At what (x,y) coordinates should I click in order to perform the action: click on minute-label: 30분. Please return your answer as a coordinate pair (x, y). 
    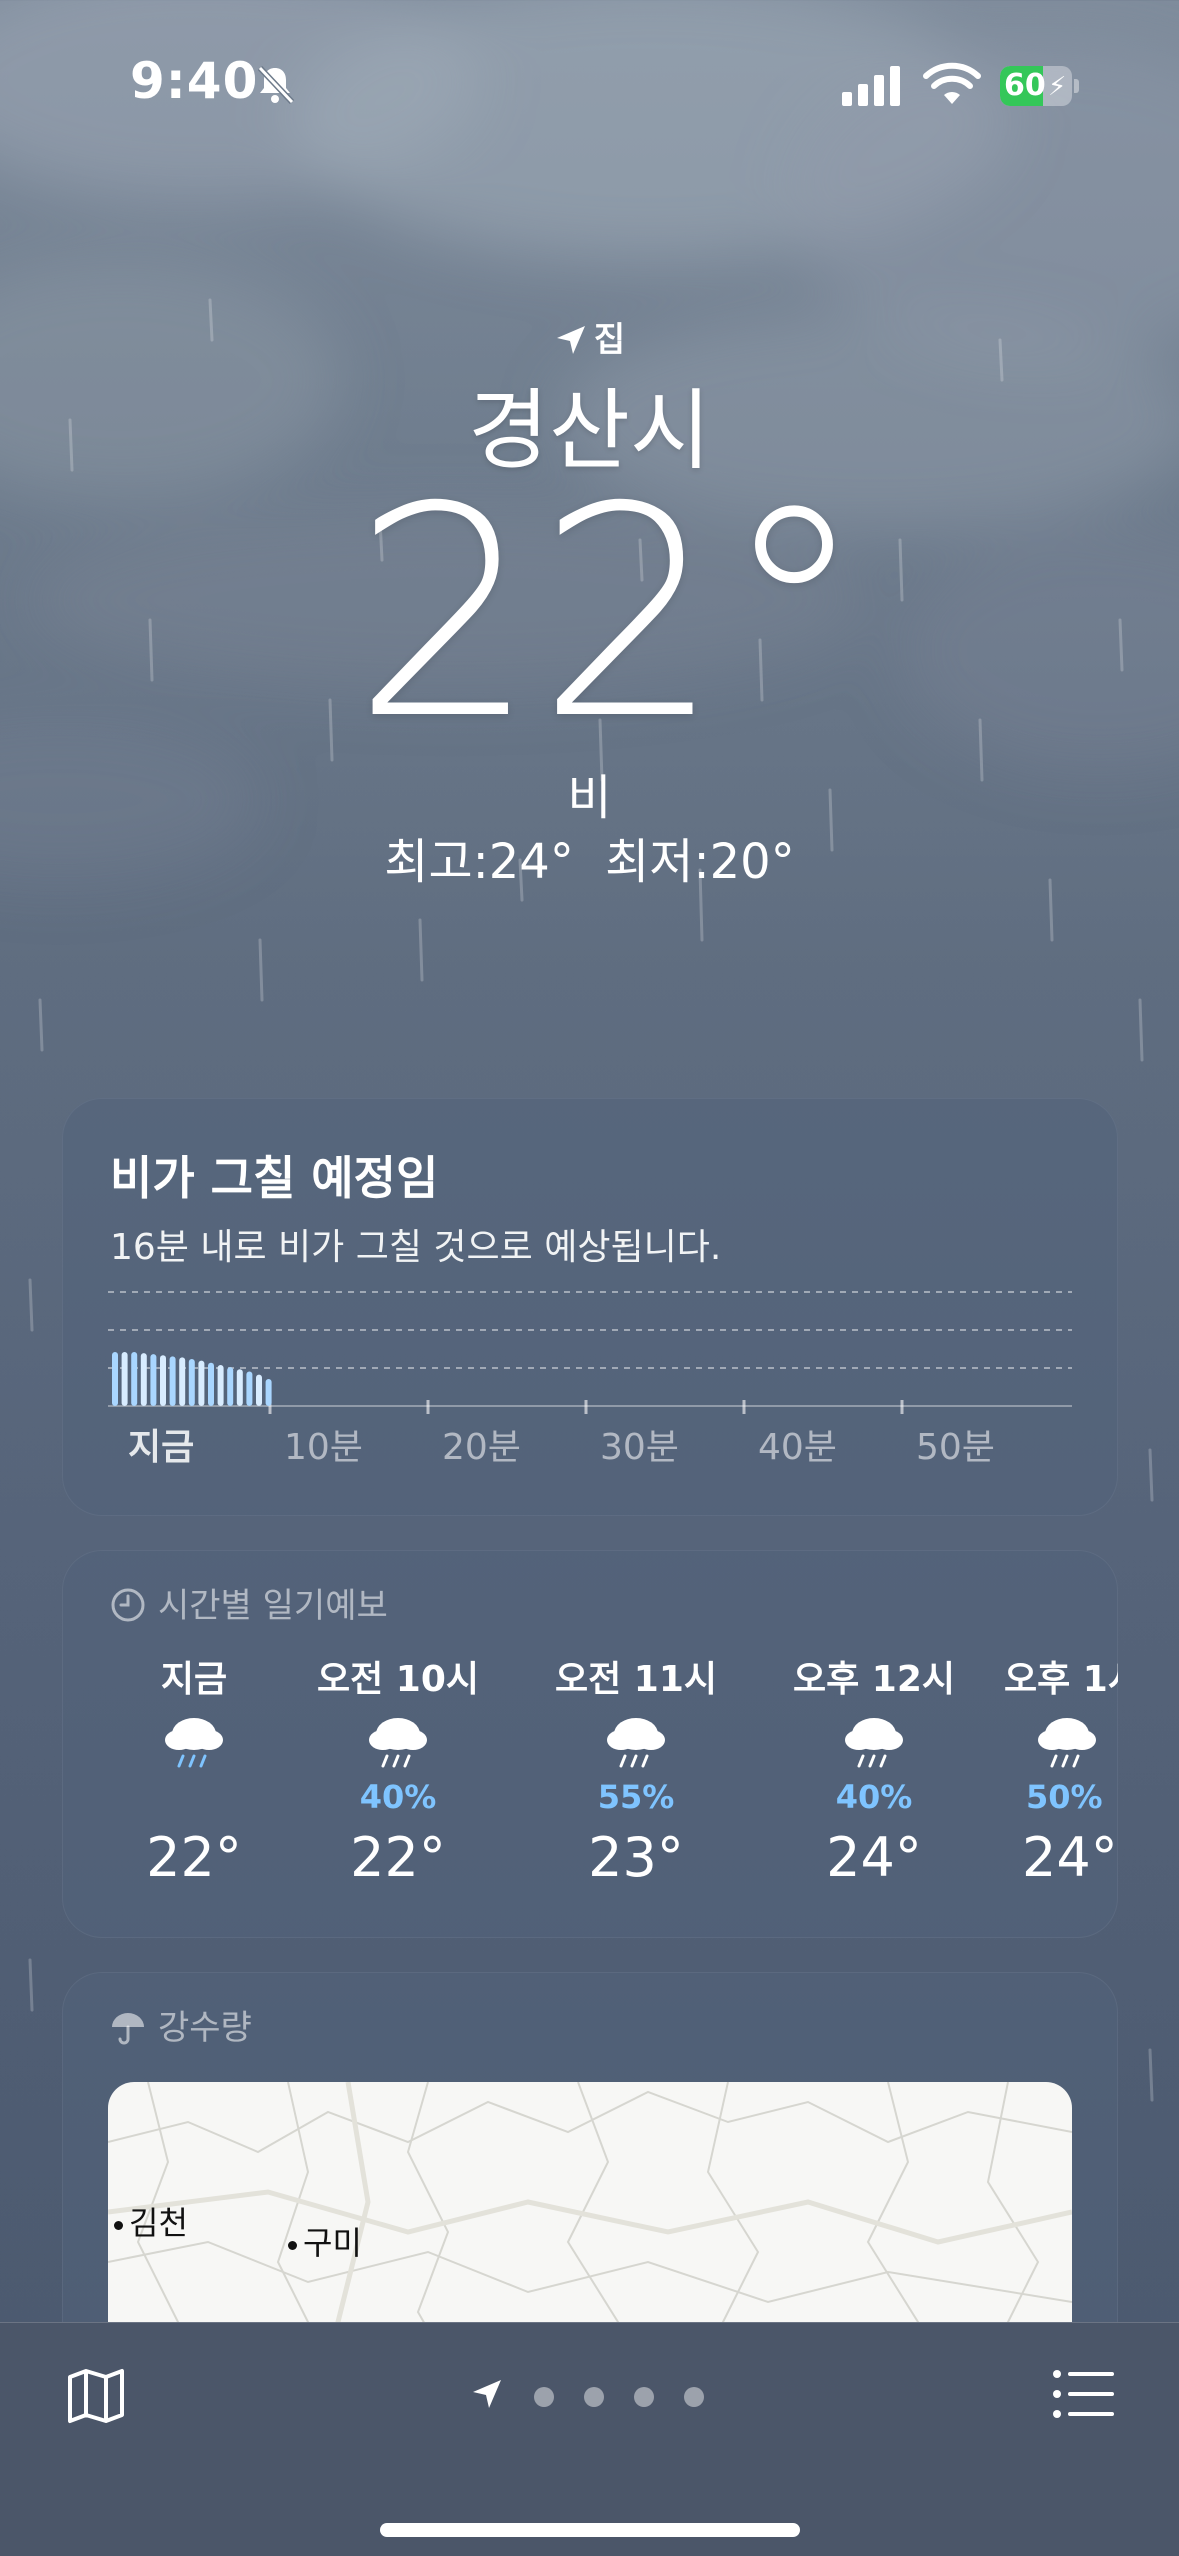
    Looking at the image, I should click on (639, 1447).